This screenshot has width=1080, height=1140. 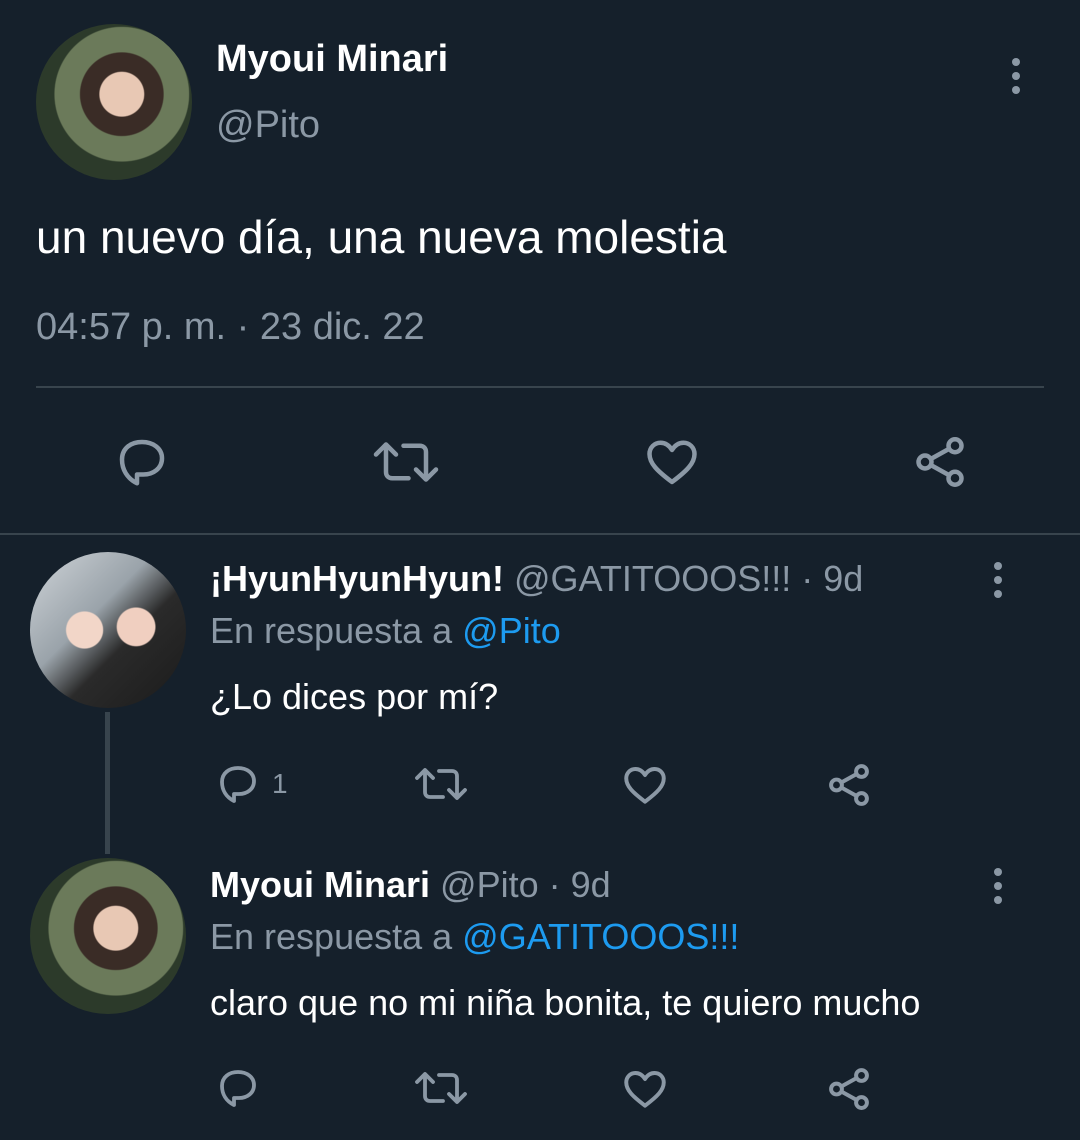 I want to click on reply-context: En respuesta a @Pito, so click(x=385, y=631).